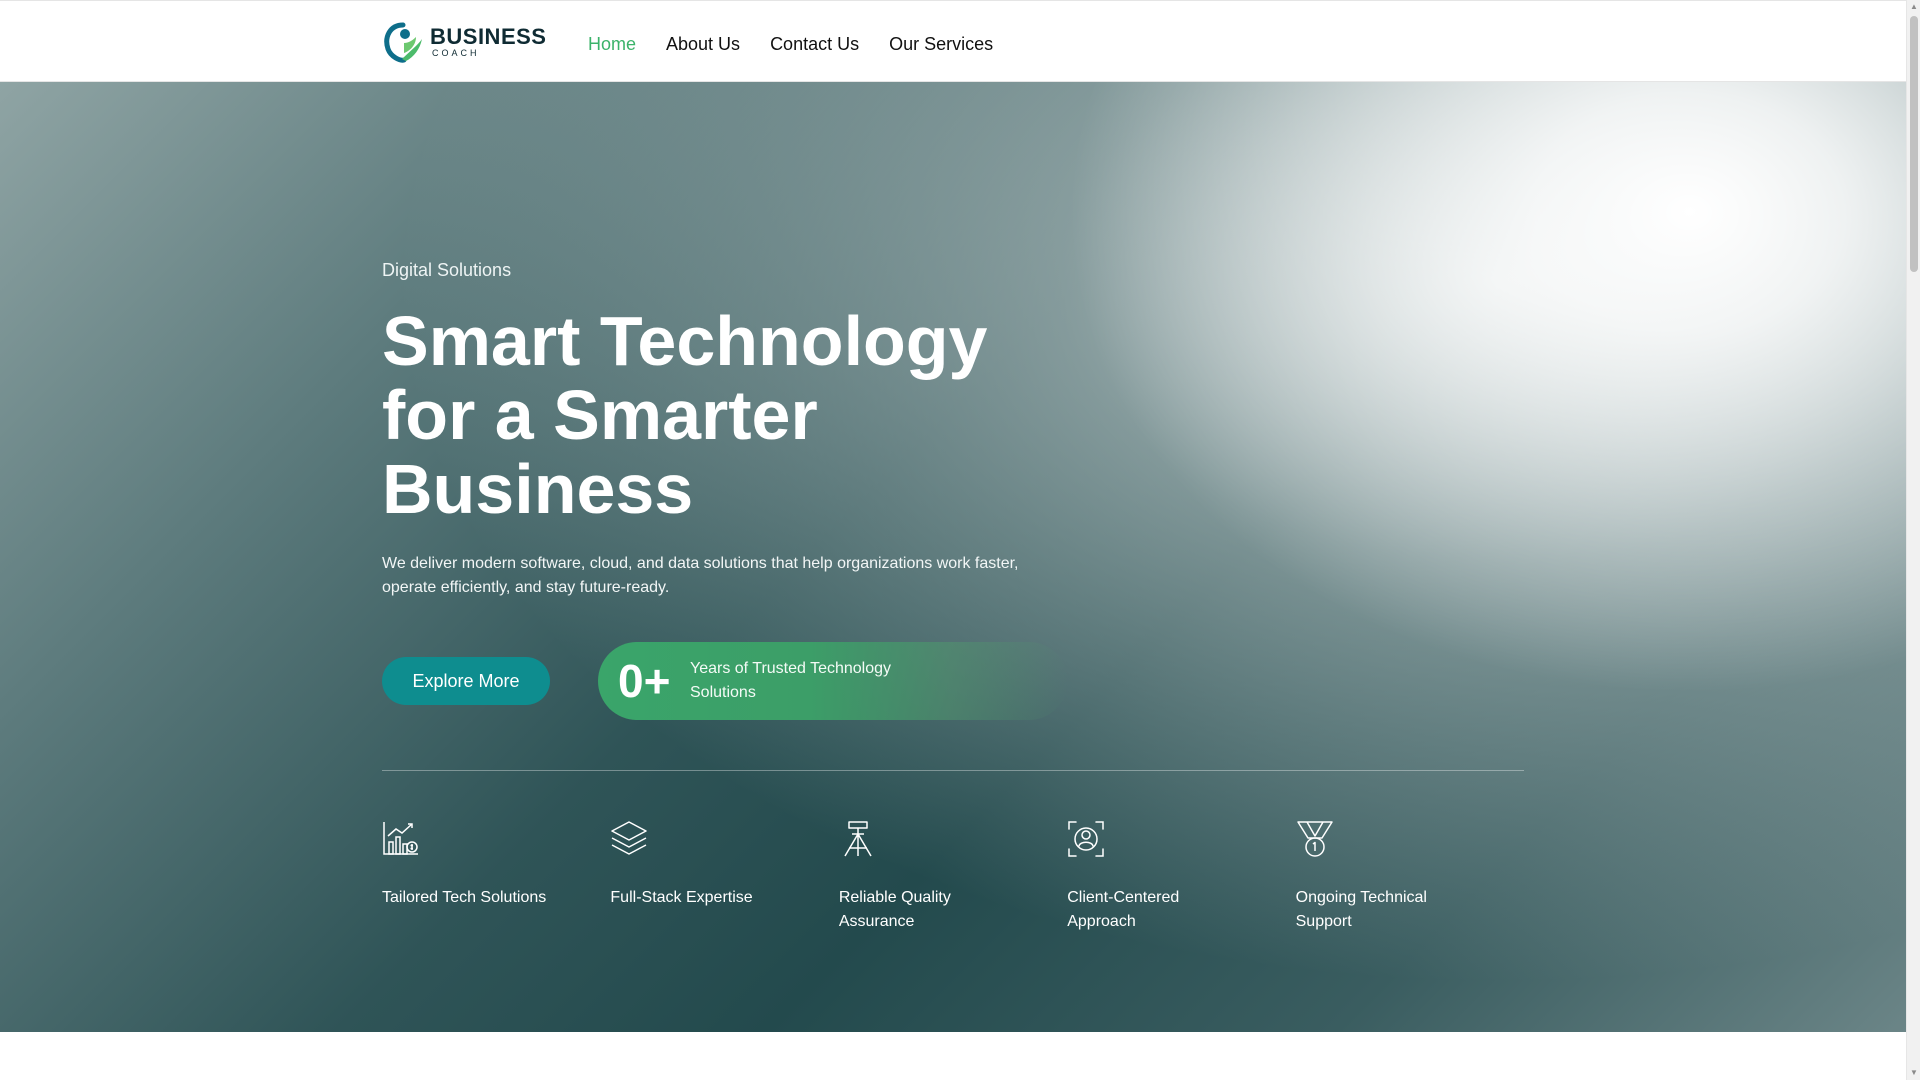  What do you see at coordinates (488, 36) in the screenshot?
I see `logo-main-text: BUSINESS` at bounding box center [488, 36].